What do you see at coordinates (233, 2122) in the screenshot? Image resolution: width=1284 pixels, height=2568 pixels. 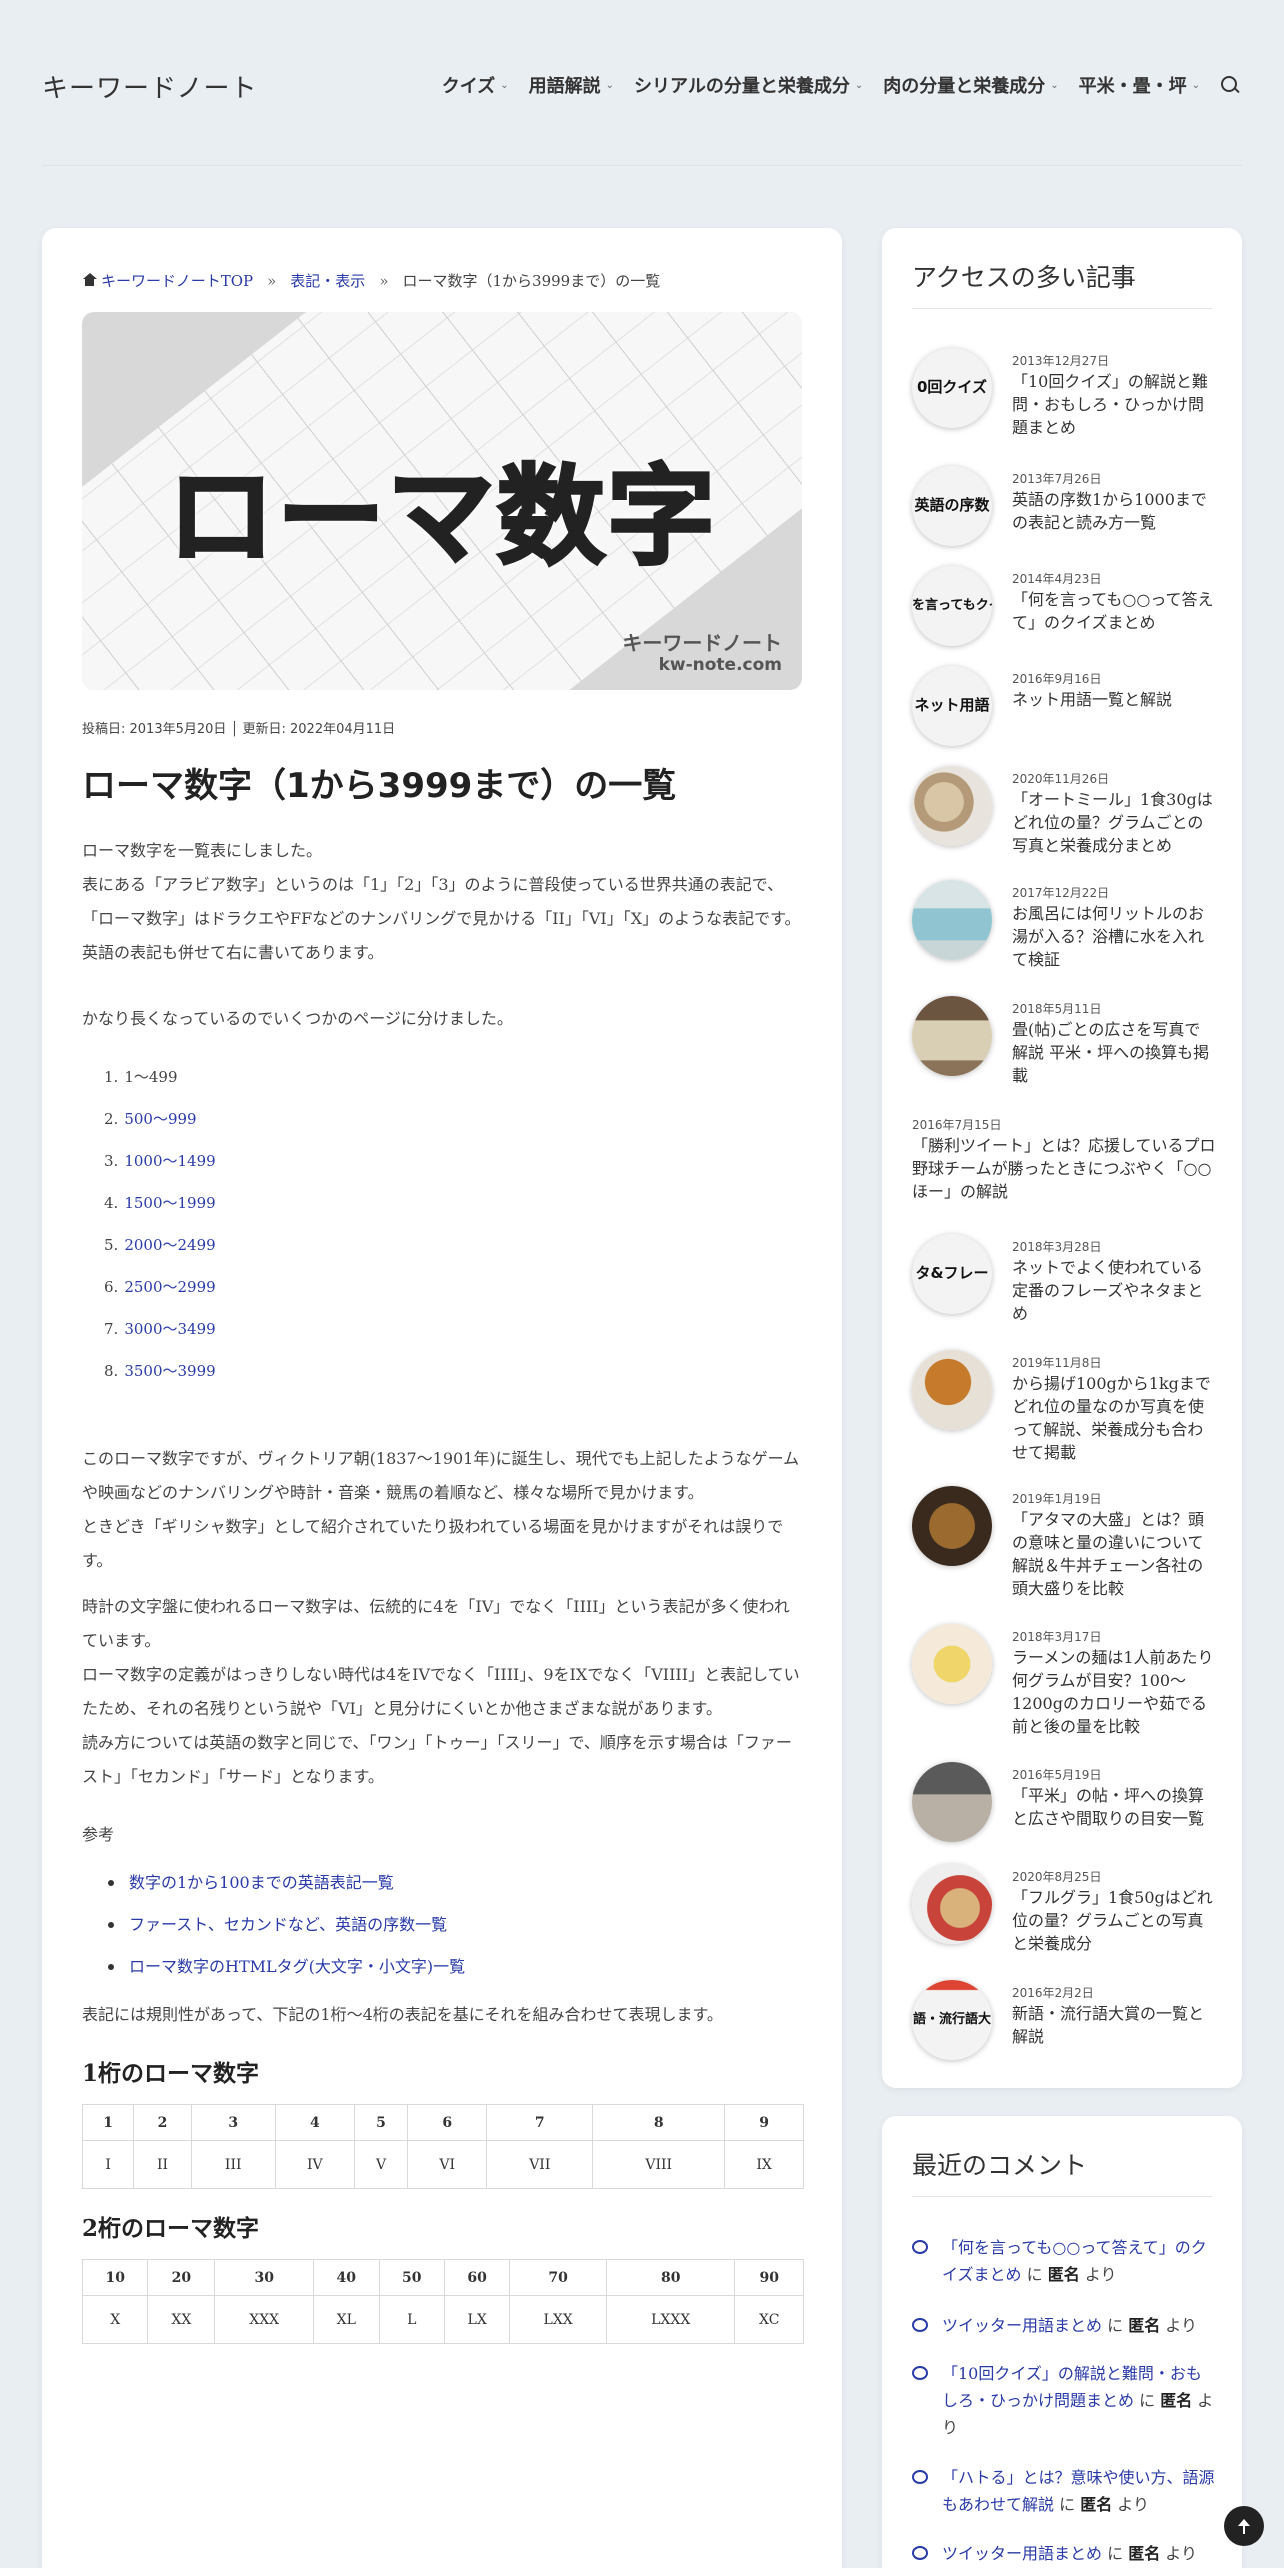 I see `table-header-cell: 3` at bounding box center [233, 2122].